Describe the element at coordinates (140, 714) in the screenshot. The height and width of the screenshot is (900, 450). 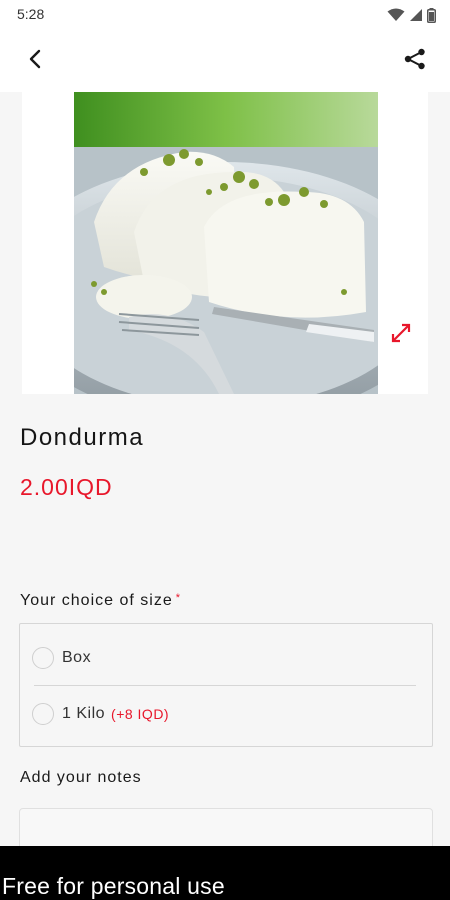
I see `option-extra-price: (+8 IQD)` at that location.